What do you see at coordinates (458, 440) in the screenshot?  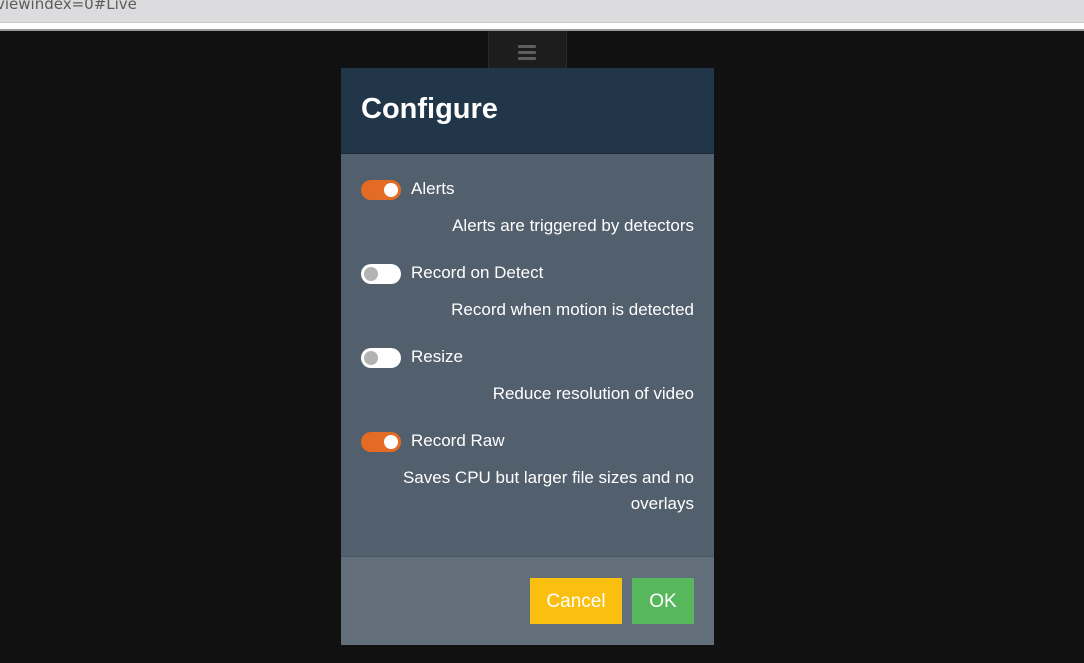 I see `option-label: Record Raw` at bounding box center [458, 440].